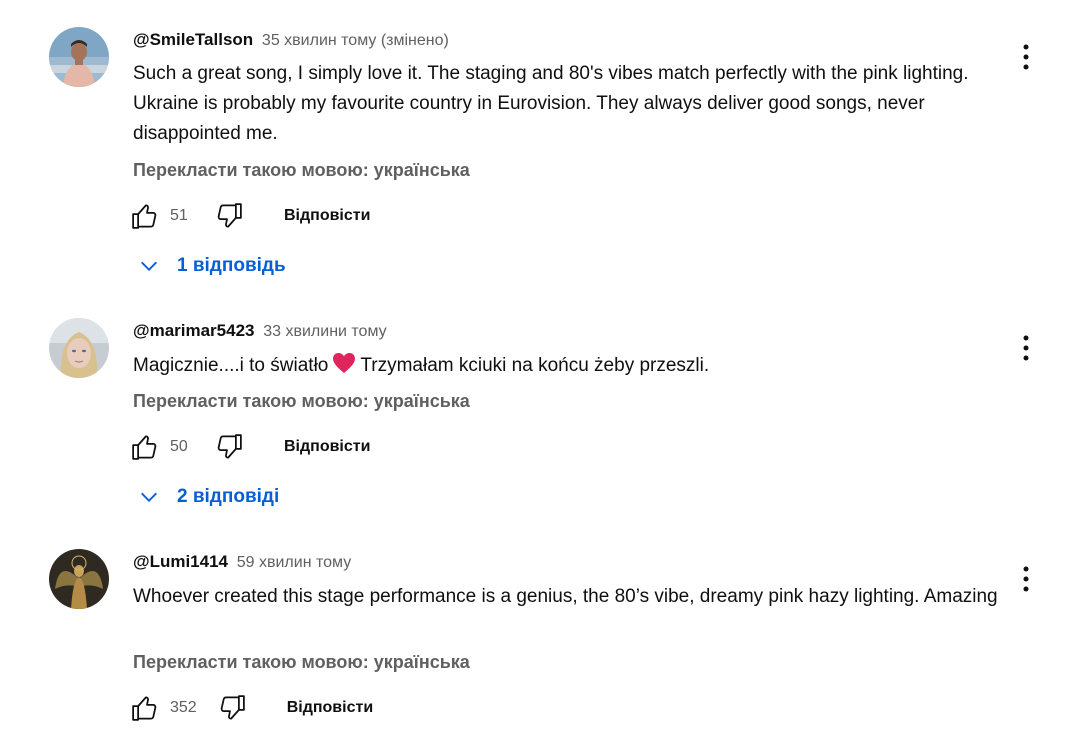 The width and height of the screenshot is (1068, 729). I want to click on comment-text-part: Trzymałam kciuki na końcu żeby przeszli., so click(535, 365).